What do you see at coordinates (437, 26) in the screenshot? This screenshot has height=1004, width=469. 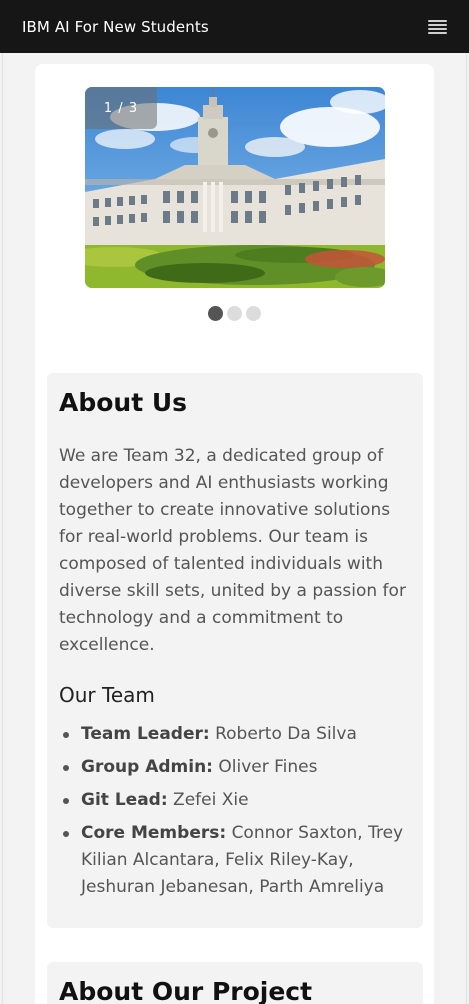 I see `hamburger-menu-icon` at bounding box center [437, 26].